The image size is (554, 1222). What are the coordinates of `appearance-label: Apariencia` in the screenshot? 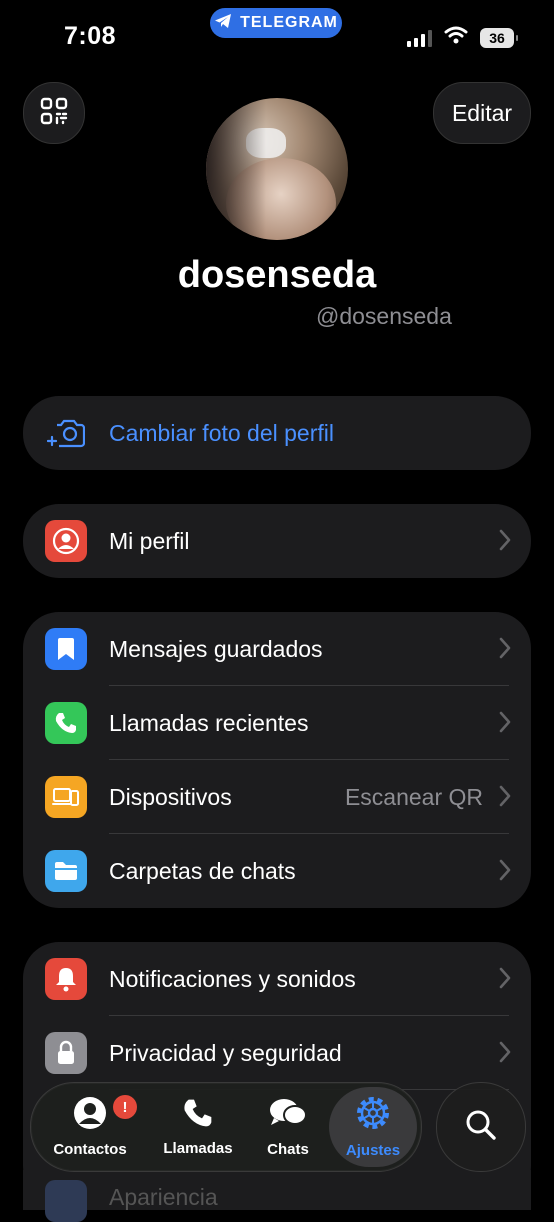 It's located at (163, 1197).